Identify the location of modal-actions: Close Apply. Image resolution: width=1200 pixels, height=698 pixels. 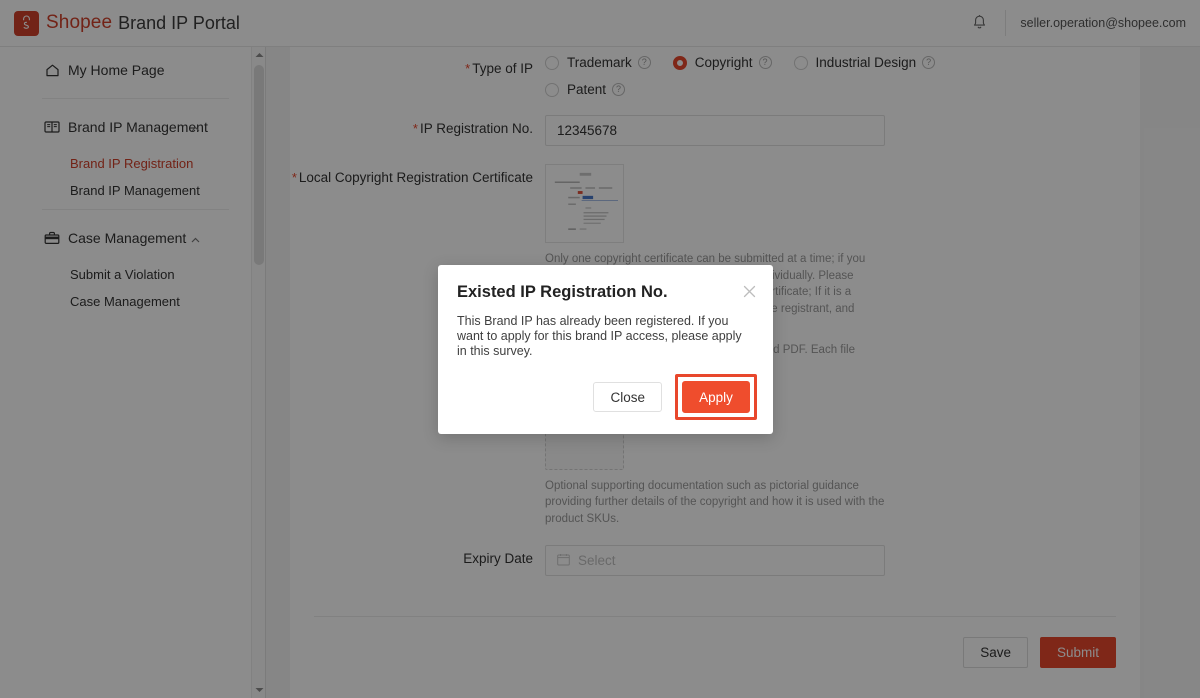
(675, 397).